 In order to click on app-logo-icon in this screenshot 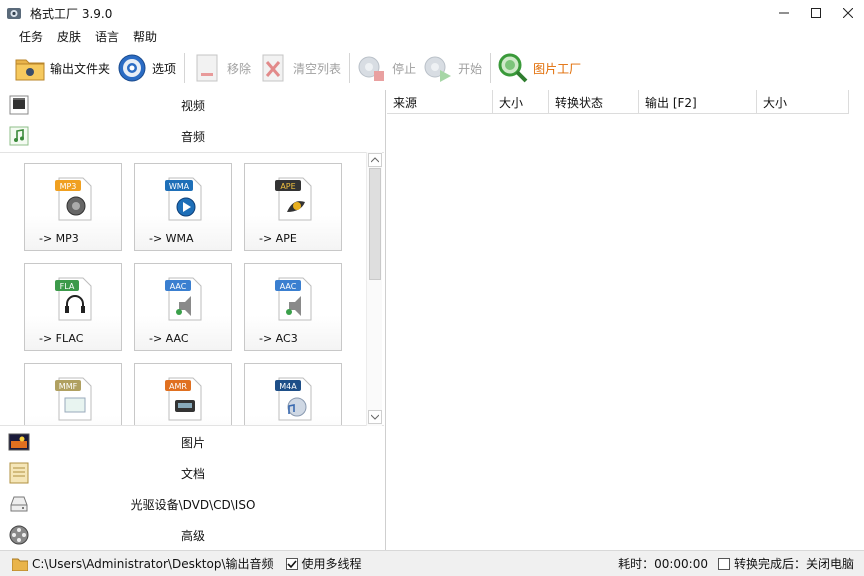, I will do `click(14, 13)`.